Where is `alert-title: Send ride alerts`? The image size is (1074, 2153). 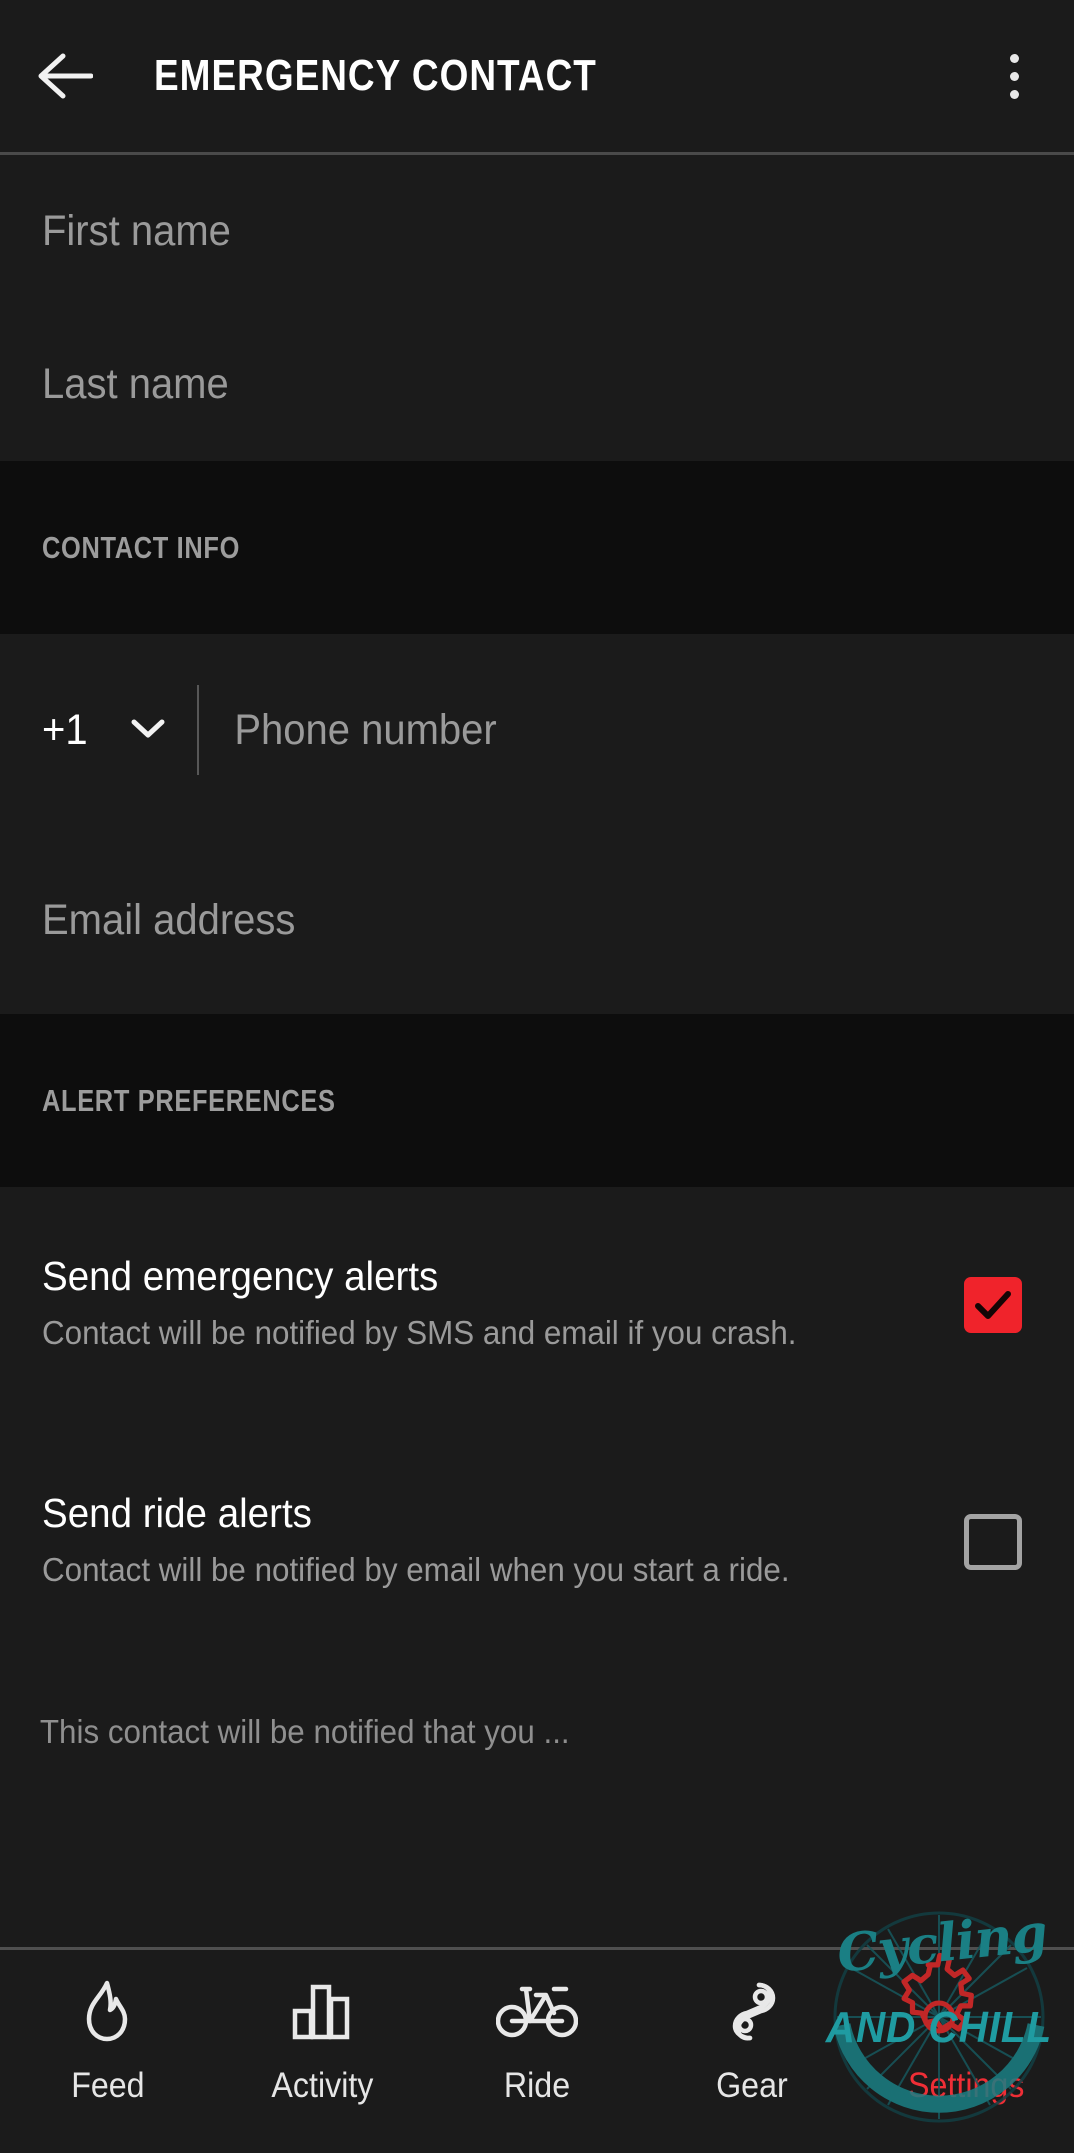 alert-title: Send ride alerts is located at coordinates (177, 1513).